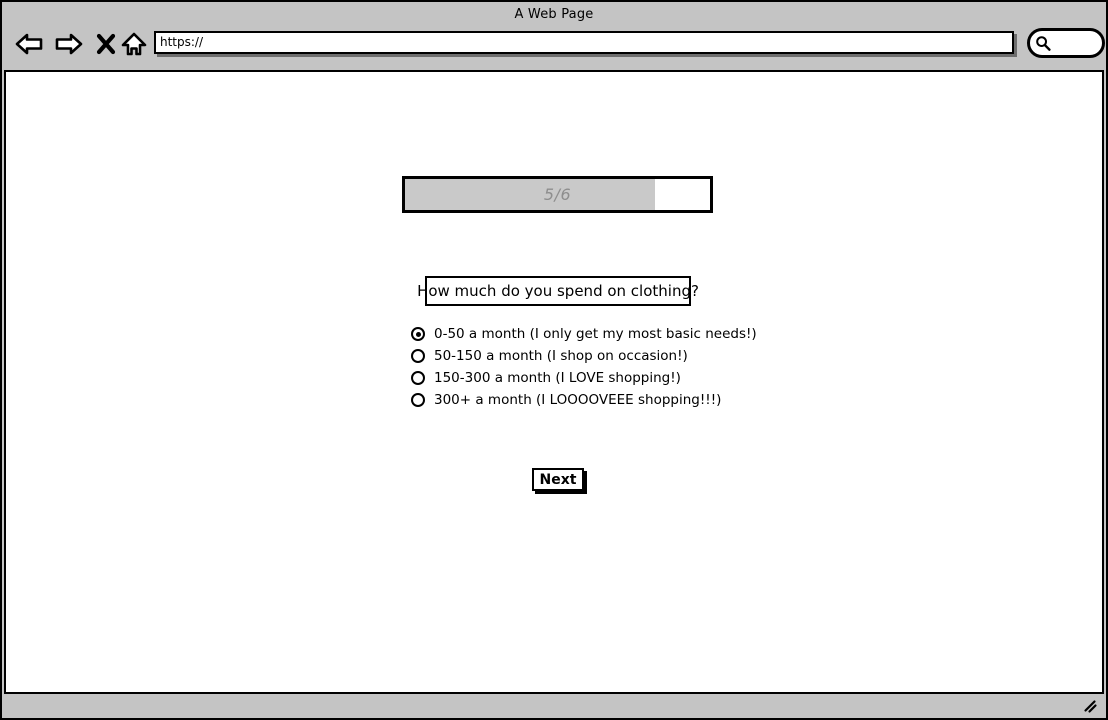 This screenshot has height=720, width=1108. Describe the element at coordinates (181, 42) in the screenshot. I see `url-input: https://` at that location.